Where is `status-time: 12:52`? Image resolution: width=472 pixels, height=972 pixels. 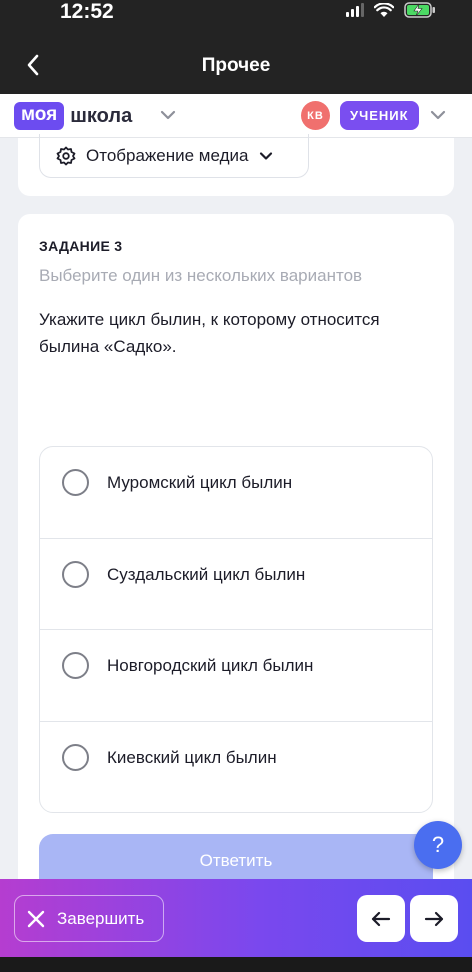 status-time: 12:52 is located at coordinates (87, 11).